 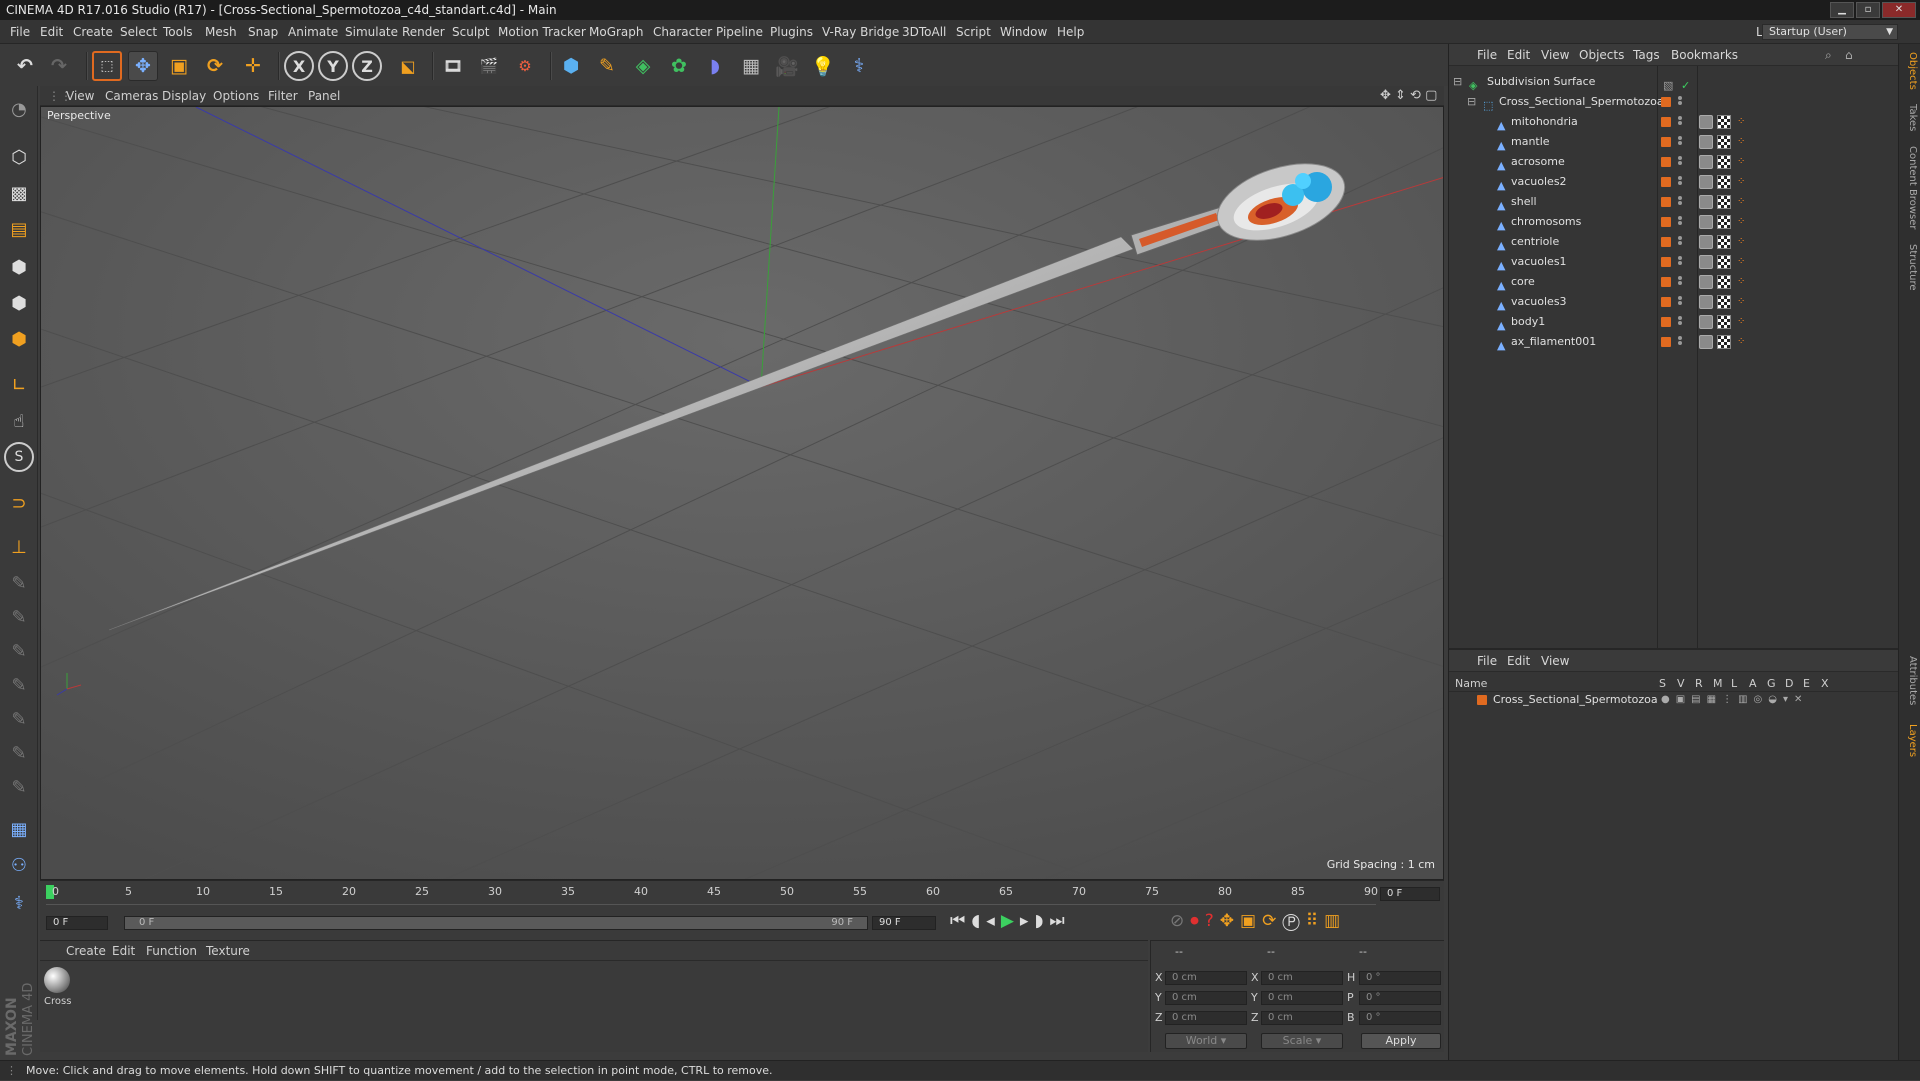 What do you see at coordinates (184, 96) in the screenshot?
I see `viewport-menu-display: Display` at bounding box center [184, 96].